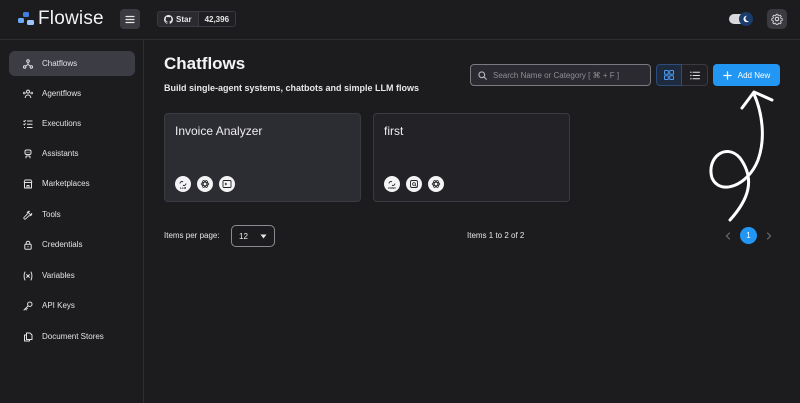  What do you see at coordinates (28, 63) in the screenshot?
I see `chatflow-icon` at bounding box center [28, 63].